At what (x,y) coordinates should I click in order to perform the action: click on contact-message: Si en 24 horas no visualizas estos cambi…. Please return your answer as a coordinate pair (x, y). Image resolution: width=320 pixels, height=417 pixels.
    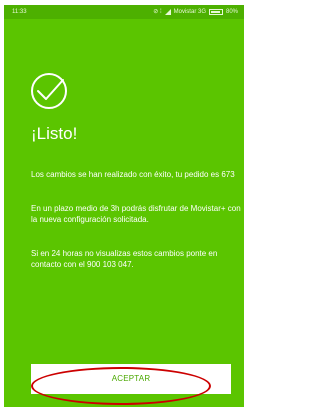
    Looking at the image, I should click on (124, 259).